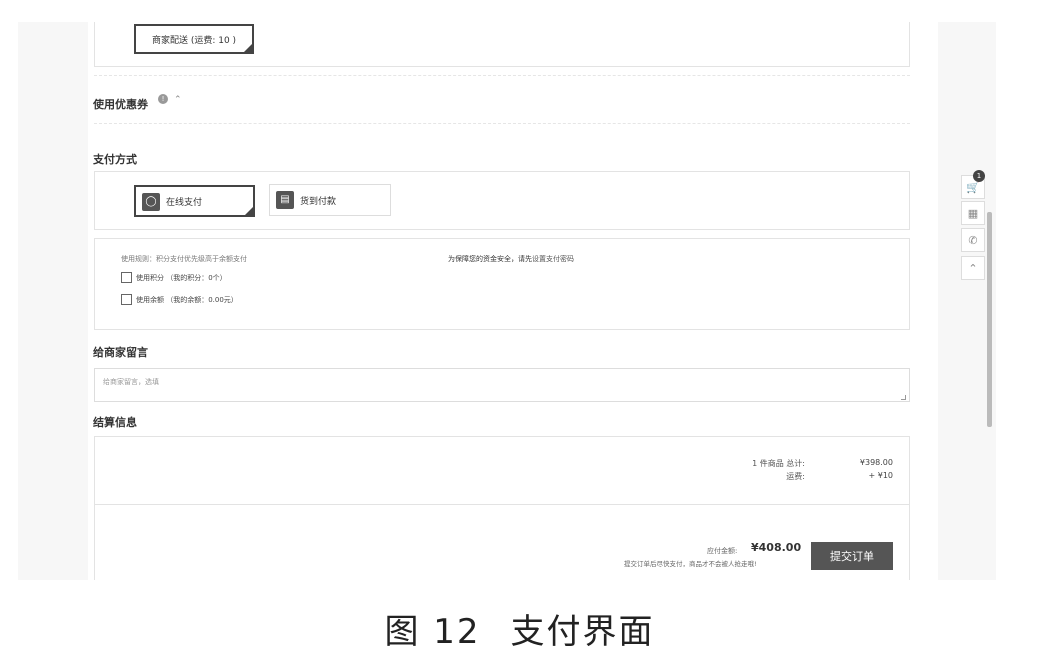  What do you see at coordinates (989, 319) in the screenshot?
I see `scrollbar-thumb` at bounding box center [989, 319].